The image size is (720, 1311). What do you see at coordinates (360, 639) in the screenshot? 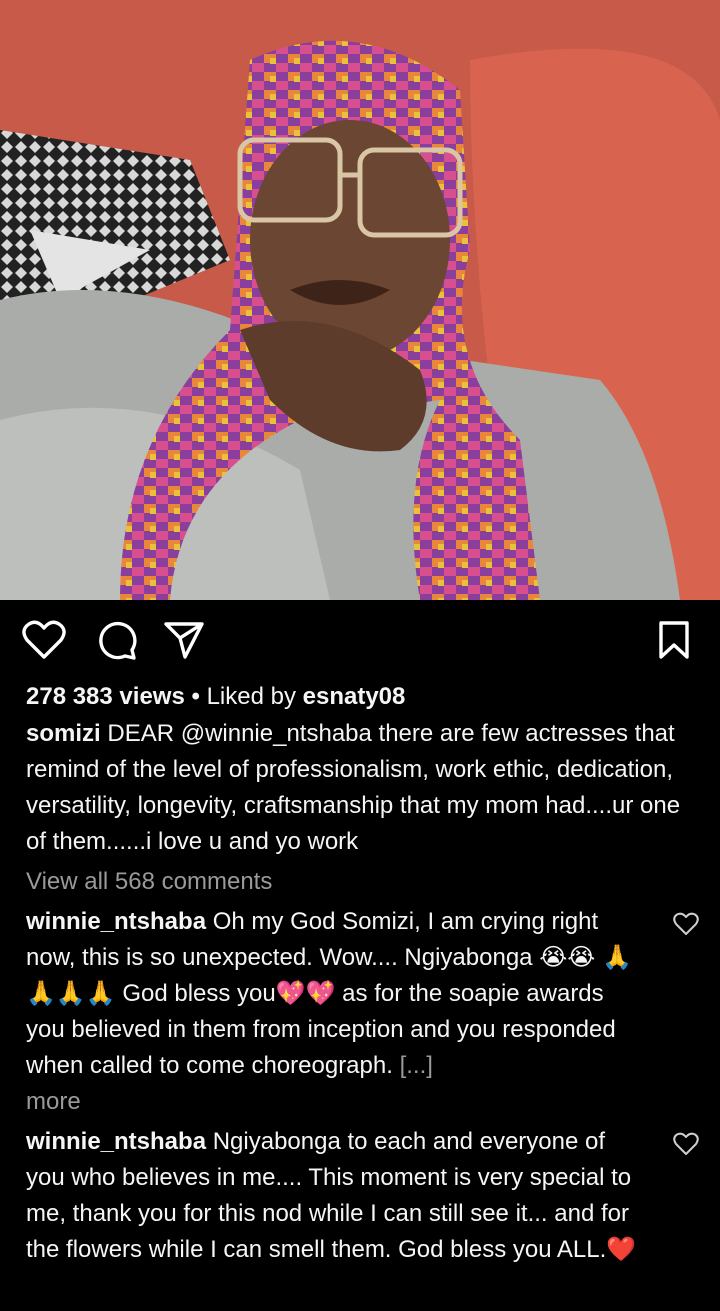
I see `post-action-bar` at bounding box center [360, 639].